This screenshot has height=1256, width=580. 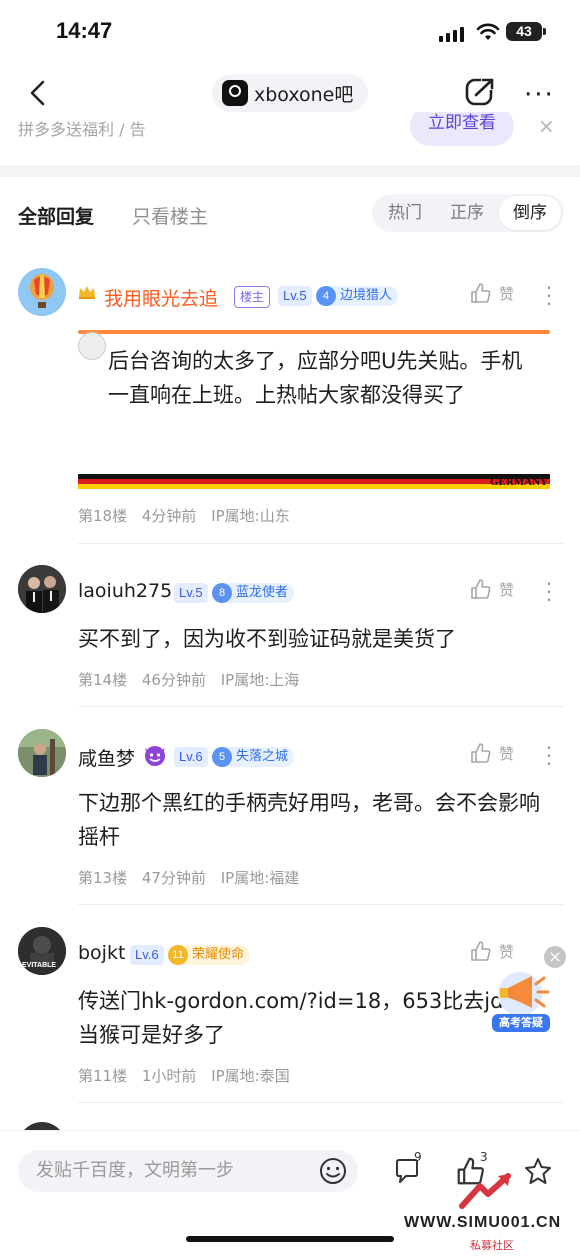 I want to click on like-count: 3, so click(x=484, y=1157).